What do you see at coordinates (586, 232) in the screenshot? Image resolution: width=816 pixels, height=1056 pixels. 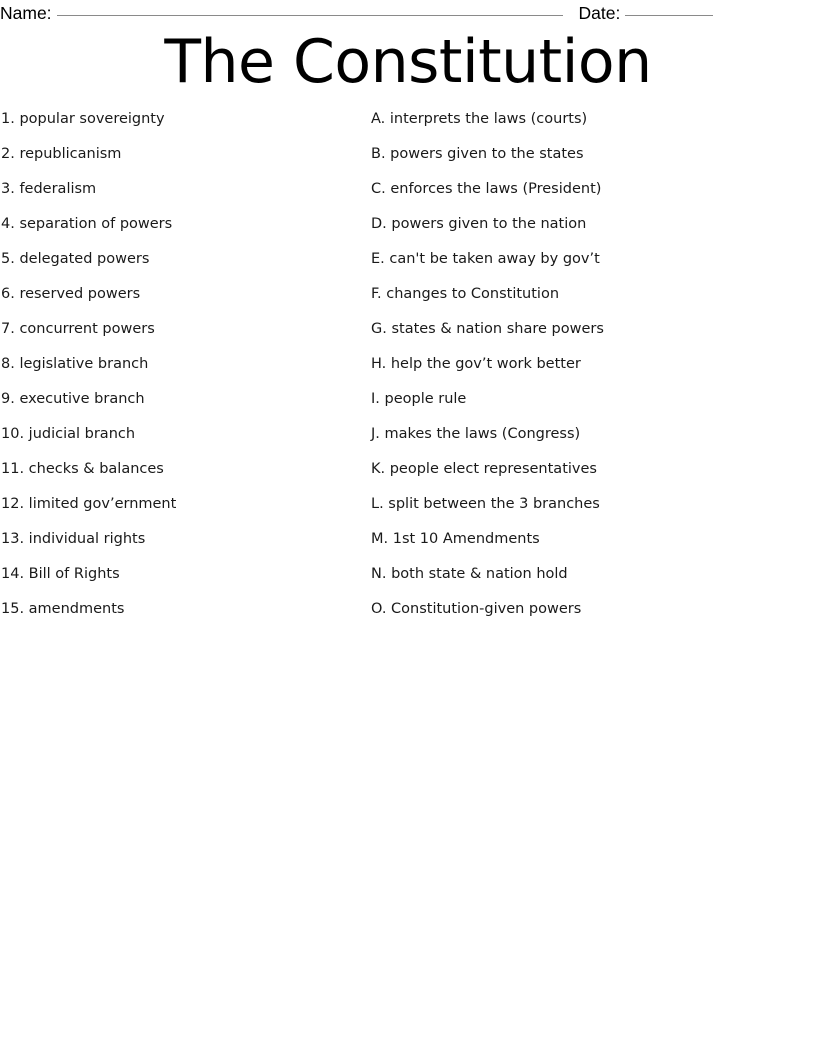 I see `definition-item: D. powers given to the nation` at bounding box center [586, 232].